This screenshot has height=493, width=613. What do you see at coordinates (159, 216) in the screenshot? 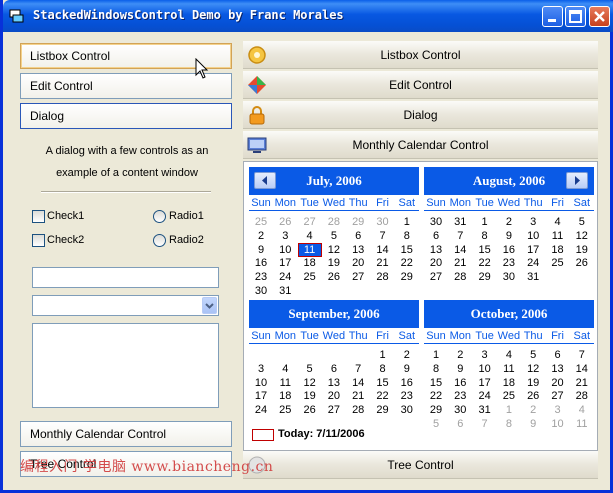
I see `radio1-radio` at bounding box center [159, 216].